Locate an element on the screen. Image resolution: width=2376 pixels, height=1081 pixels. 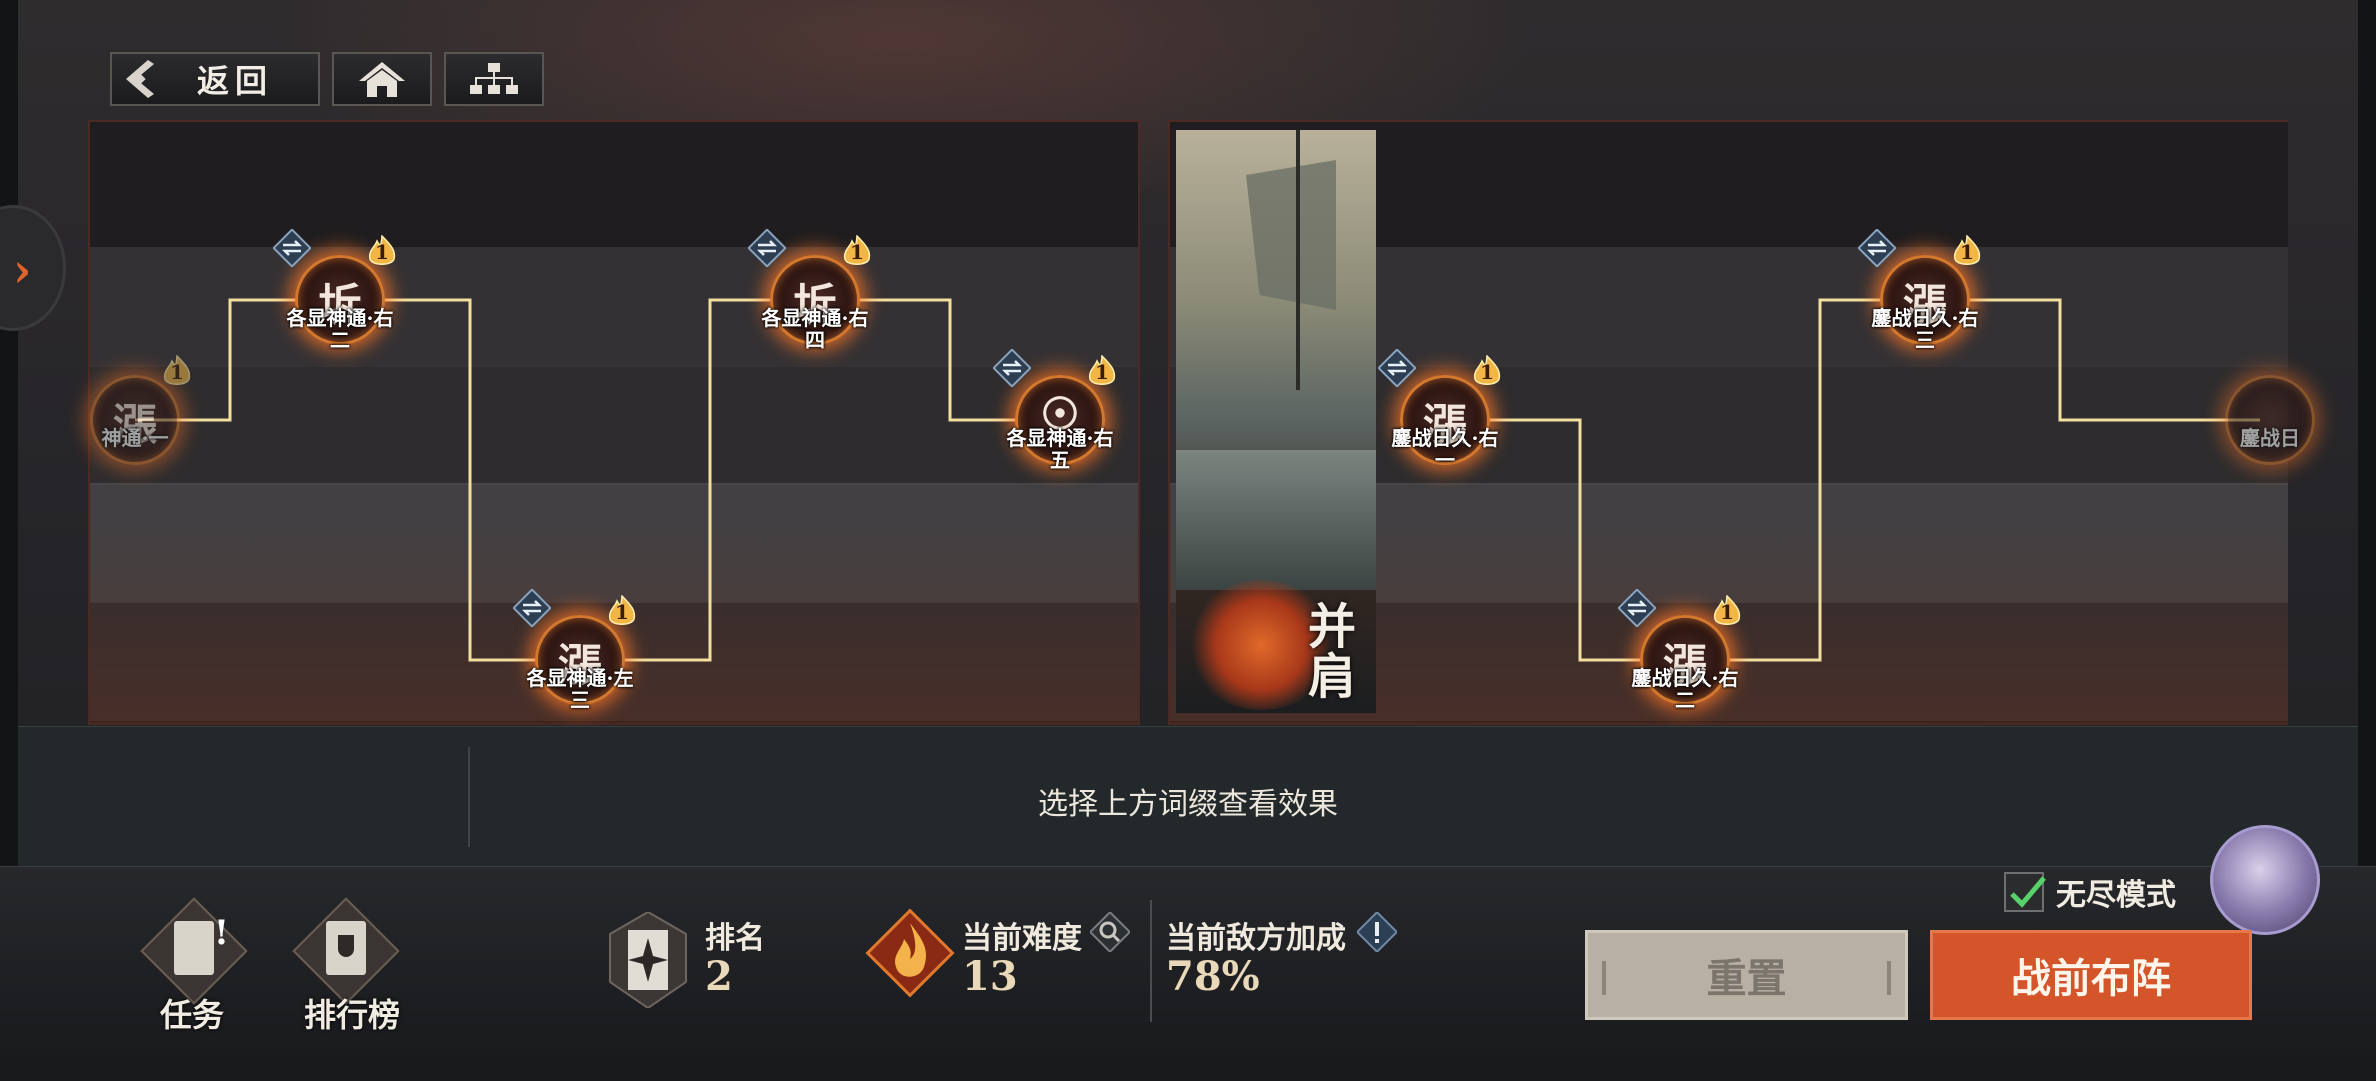
affix-caption: 鏖战日 is located at coordinates (2270, 438).